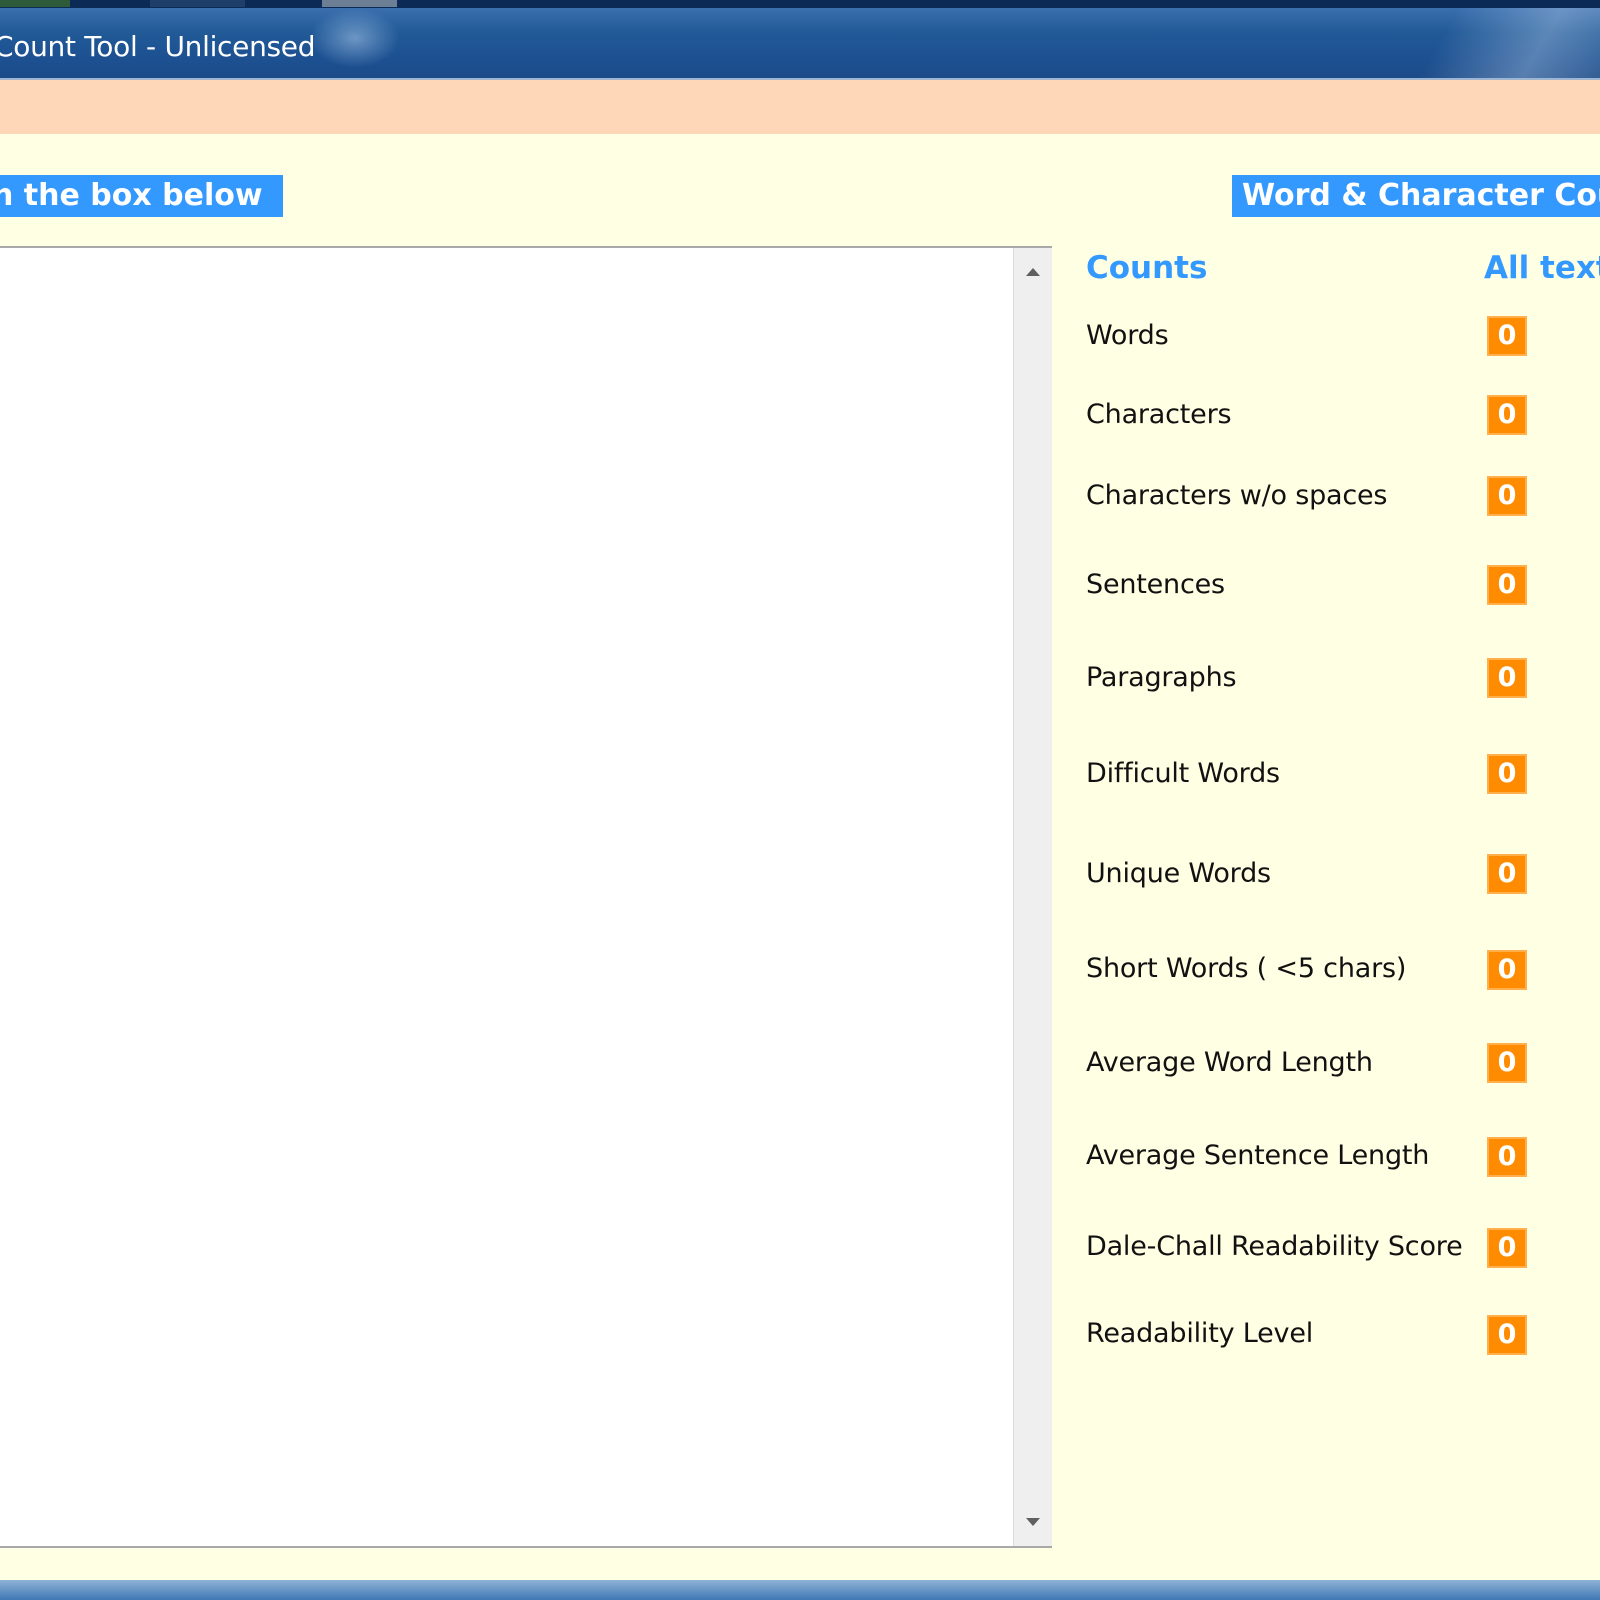 This screenshot has width=1600, height=1600. I want to click on window-bottom-border, so click(800, 1590).